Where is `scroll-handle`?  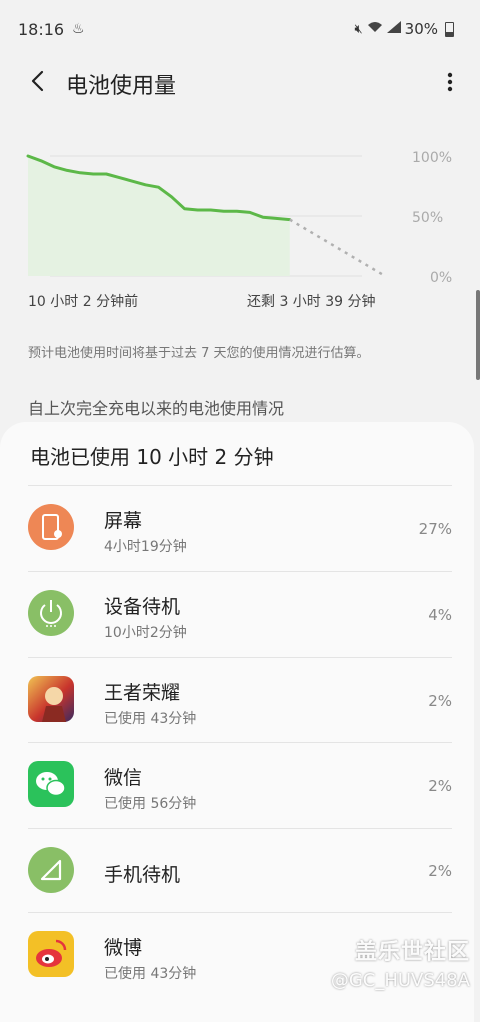
scroll-handle is located at coordinates (478, 335).